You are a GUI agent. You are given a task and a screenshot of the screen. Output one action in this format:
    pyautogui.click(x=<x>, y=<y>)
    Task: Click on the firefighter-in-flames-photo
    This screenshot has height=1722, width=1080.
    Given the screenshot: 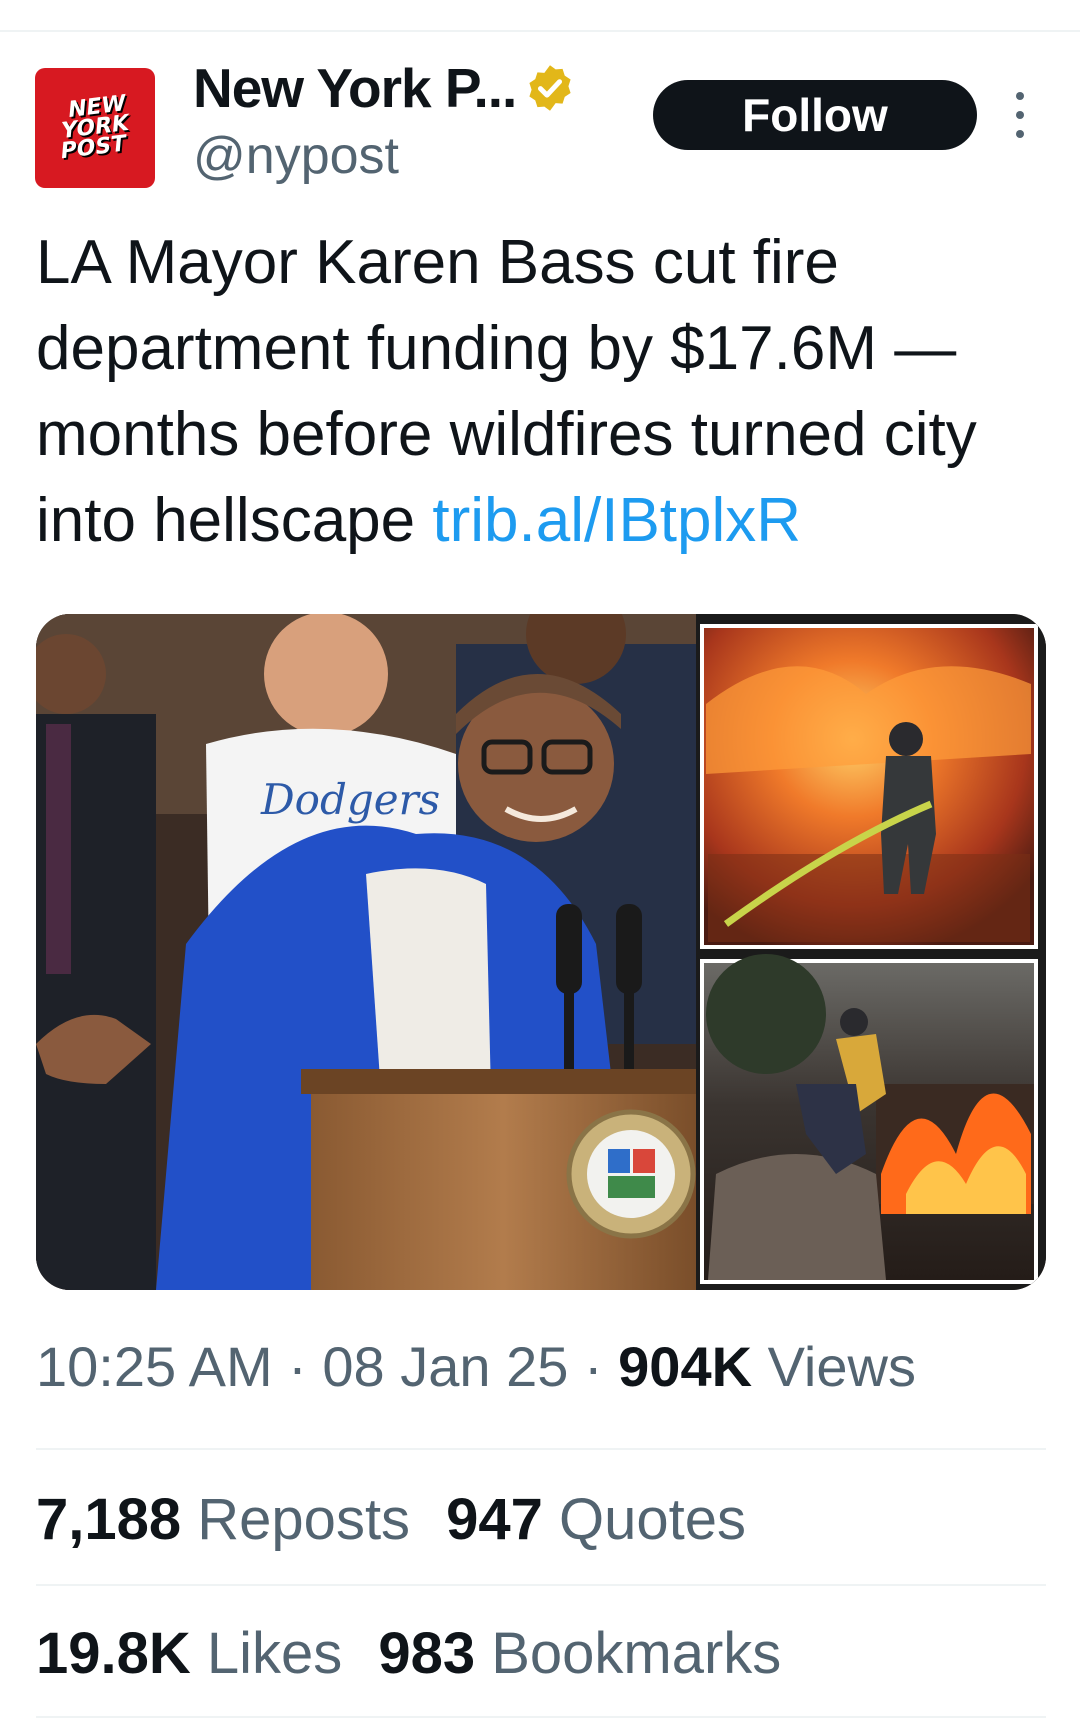 What is the action you would take?
    pyautogui.click(x=869, y=786)
    